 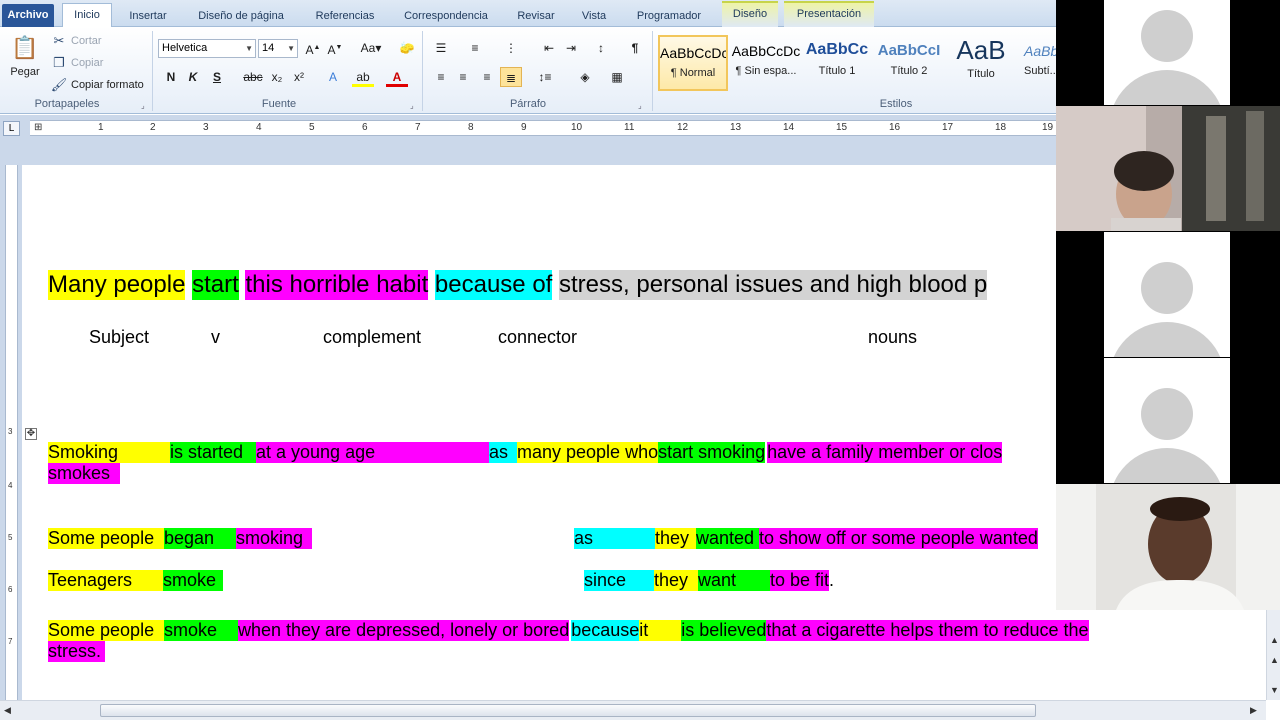 What do you see at coordinates (11, 432) in the screenshot?
I see `vertical-ruler: 3 4 5 6 7` at bounding box center [11, 432].